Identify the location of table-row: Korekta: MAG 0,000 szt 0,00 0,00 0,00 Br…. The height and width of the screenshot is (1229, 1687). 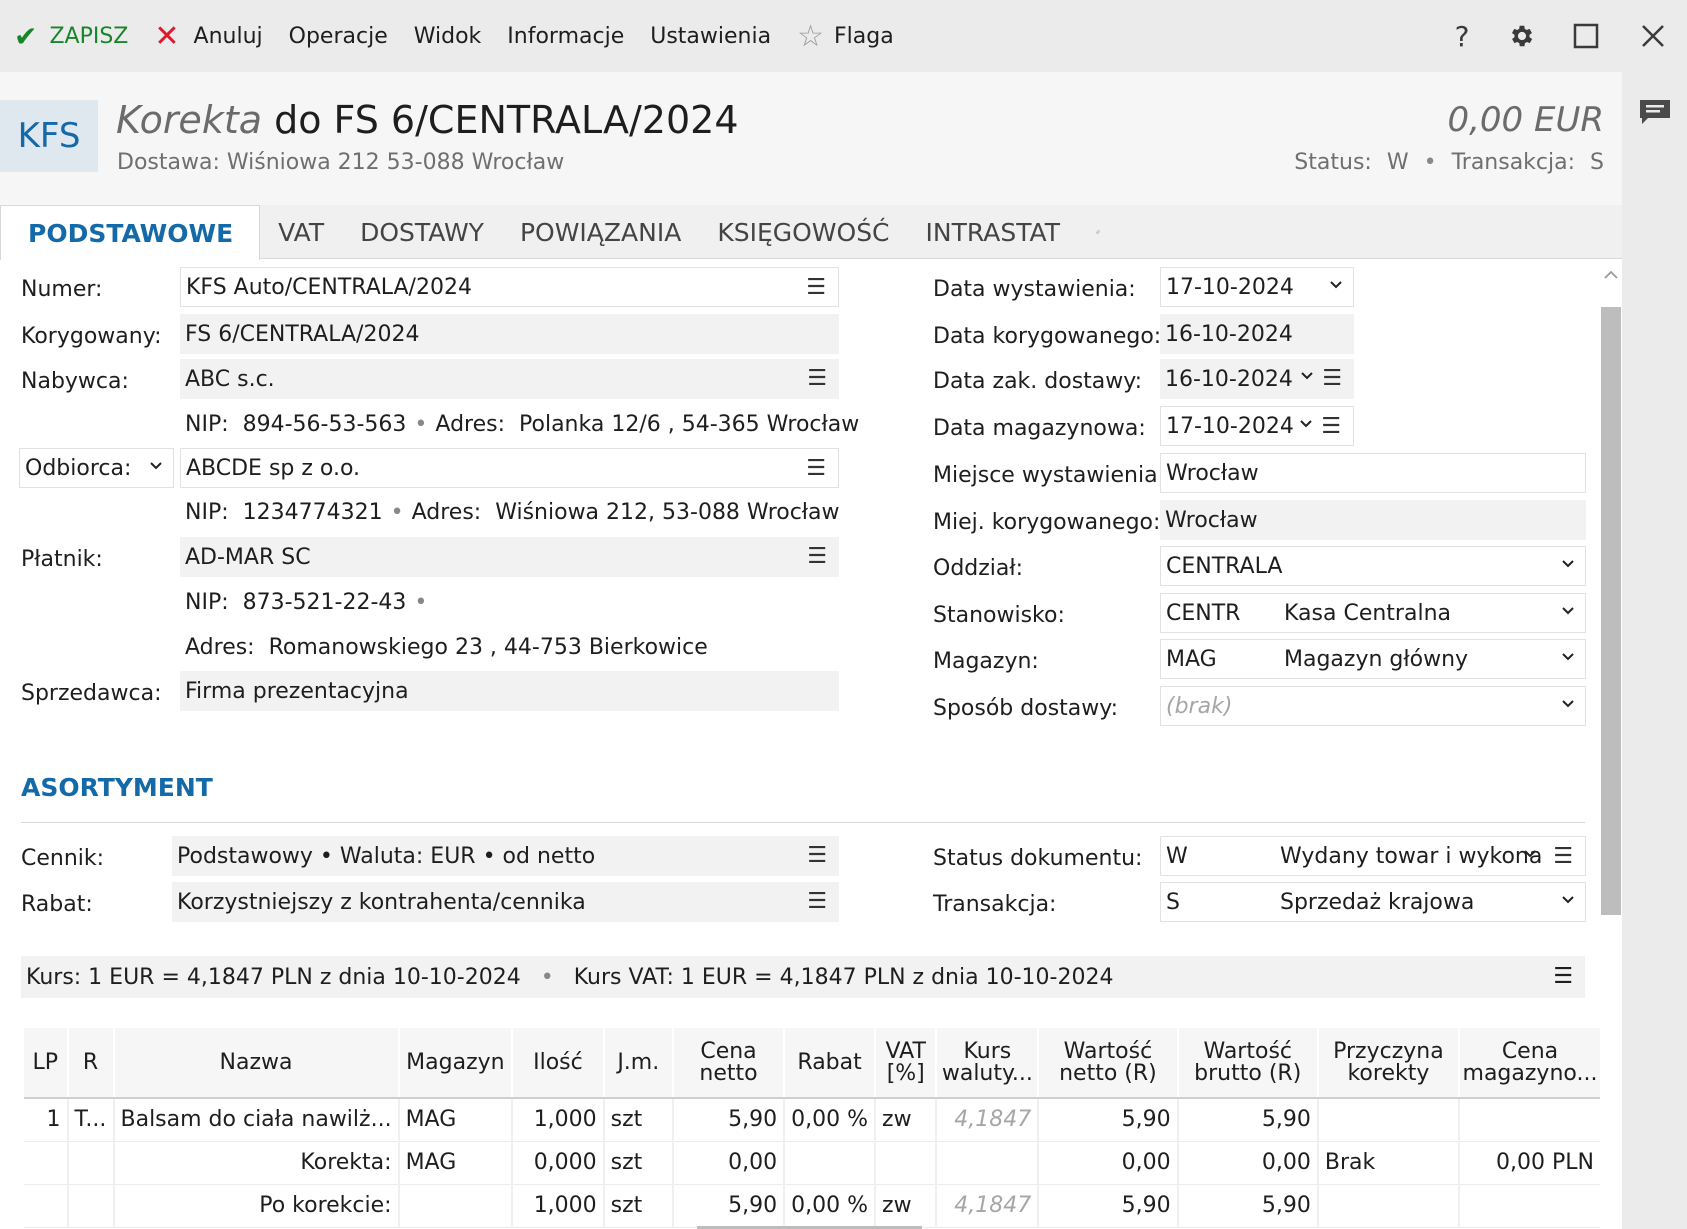
(813, 1163).